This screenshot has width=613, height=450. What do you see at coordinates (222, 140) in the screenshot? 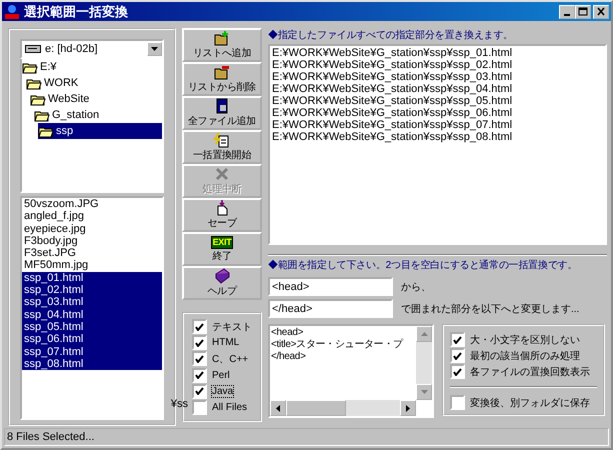
I see `lightning-document-icon` at bounding box center [222, 140].